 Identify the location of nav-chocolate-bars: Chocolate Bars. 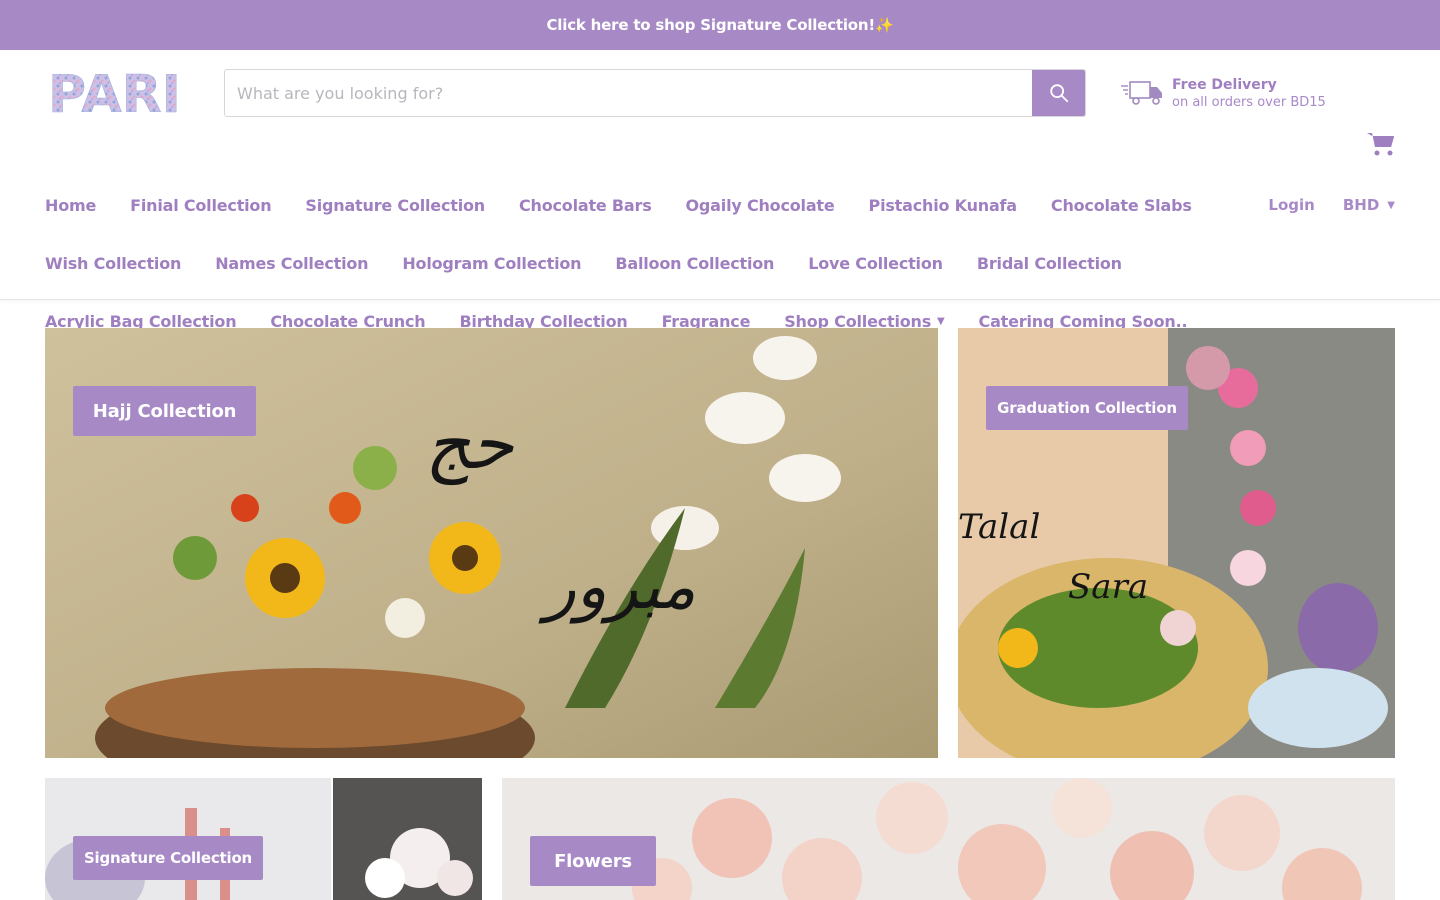
(585, 205).